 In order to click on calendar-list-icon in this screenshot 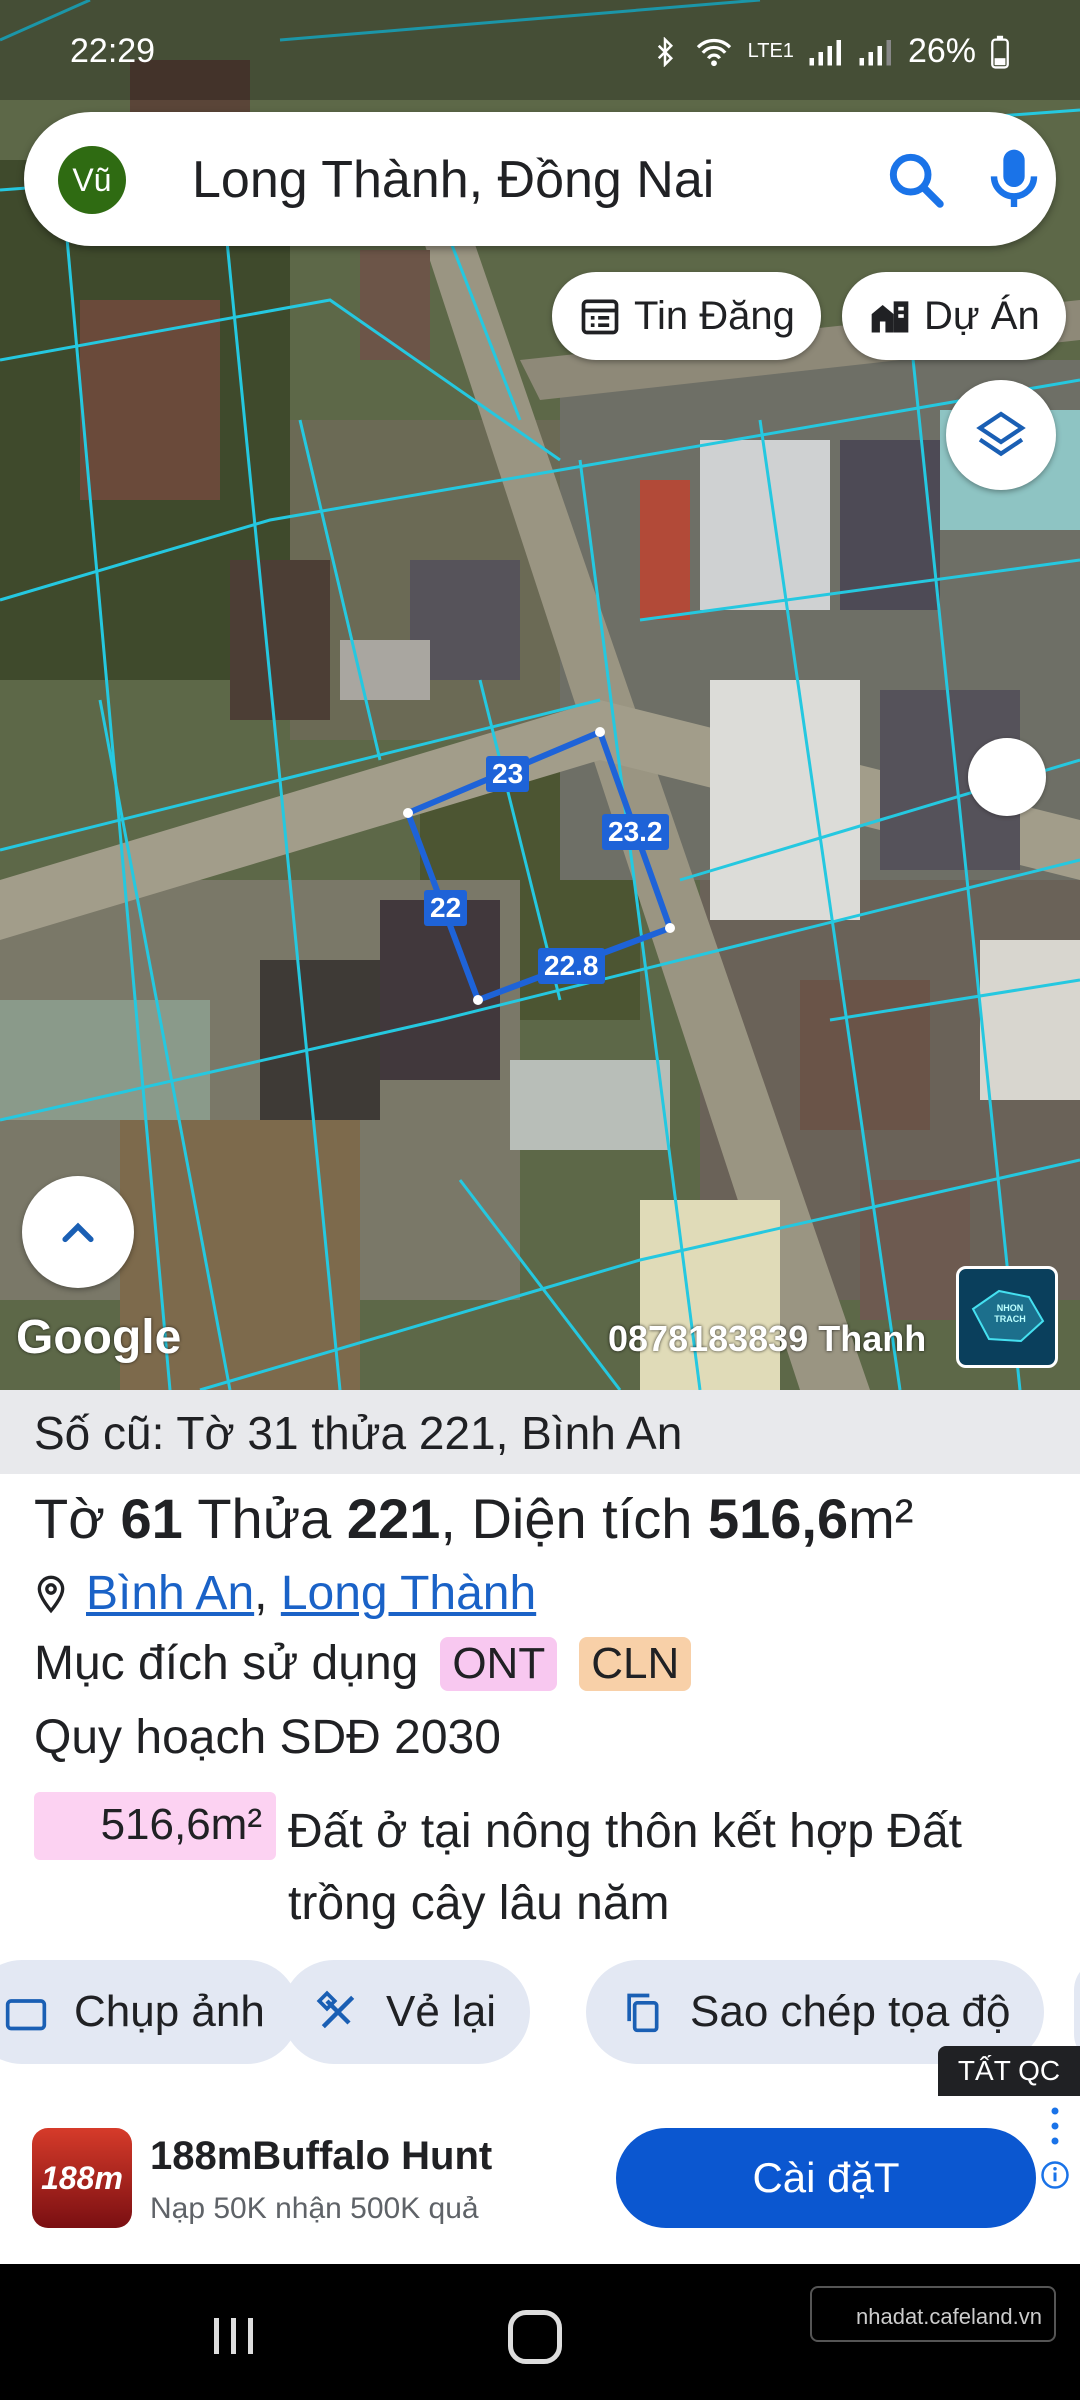, I will do `click(600, 317)`.